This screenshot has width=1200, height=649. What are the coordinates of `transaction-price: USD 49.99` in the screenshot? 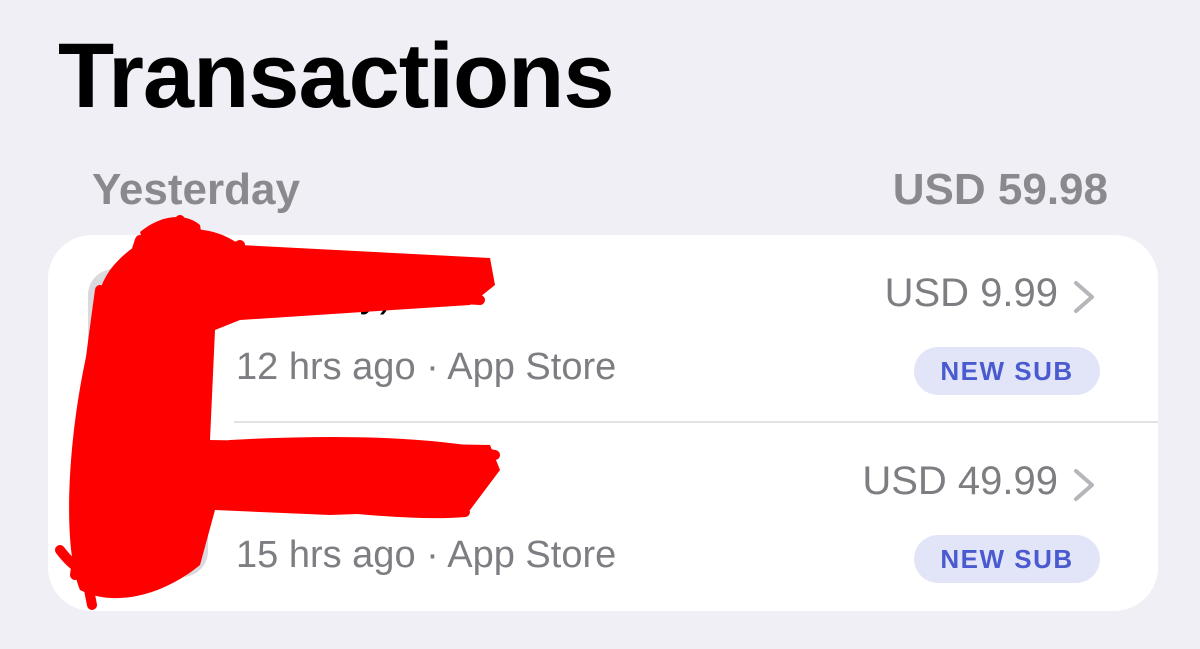 It's located at (960, 481).